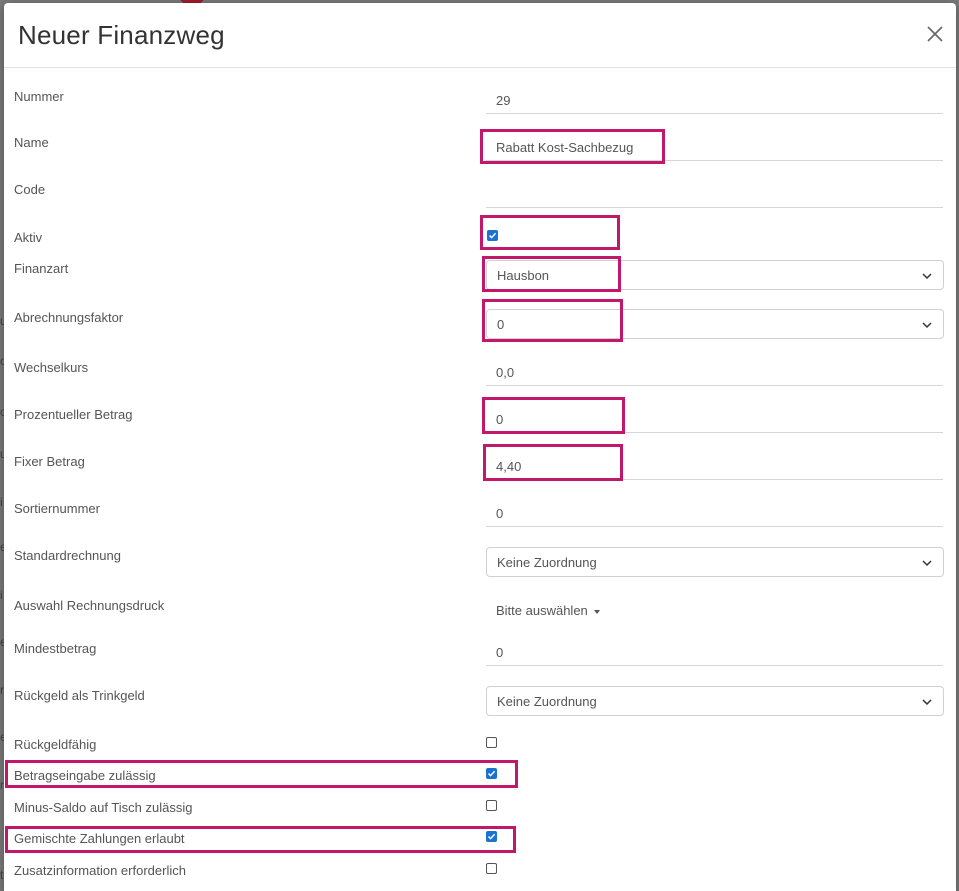 This screenshot has width=959, height=891. I want to click on label-wechselkurs: Wechselkurs, so click(51, 367).